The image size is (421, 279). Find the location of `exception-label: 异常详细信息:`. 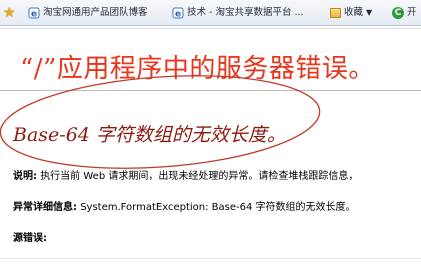

exception-label: 异常详细信息: is located at coordinates (45, 207).